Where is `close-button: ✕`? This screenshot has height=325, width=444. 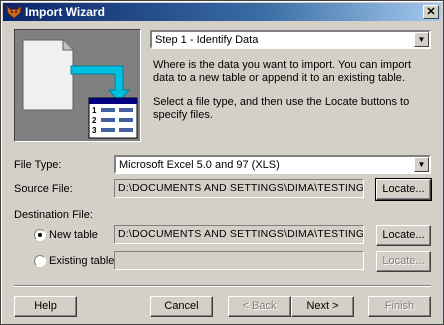
close-button: ✕ is located at coordinates (431, 12).